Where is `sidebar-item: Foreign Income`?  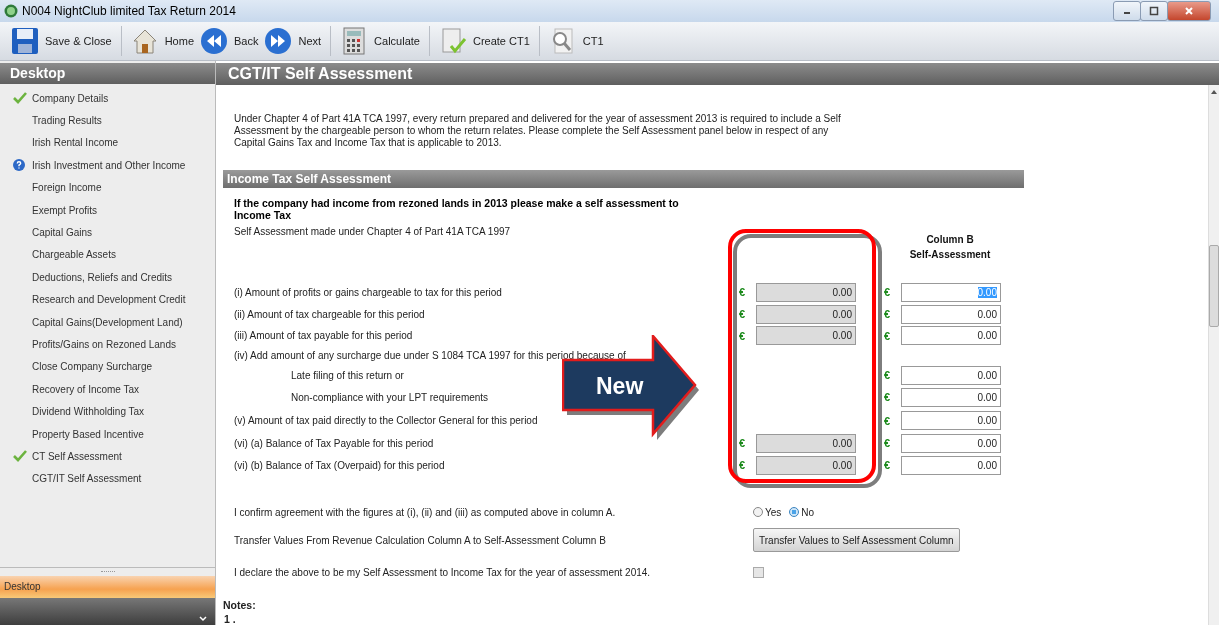
sidebar-item: Foreign Income is located at coordinates (107, 187).